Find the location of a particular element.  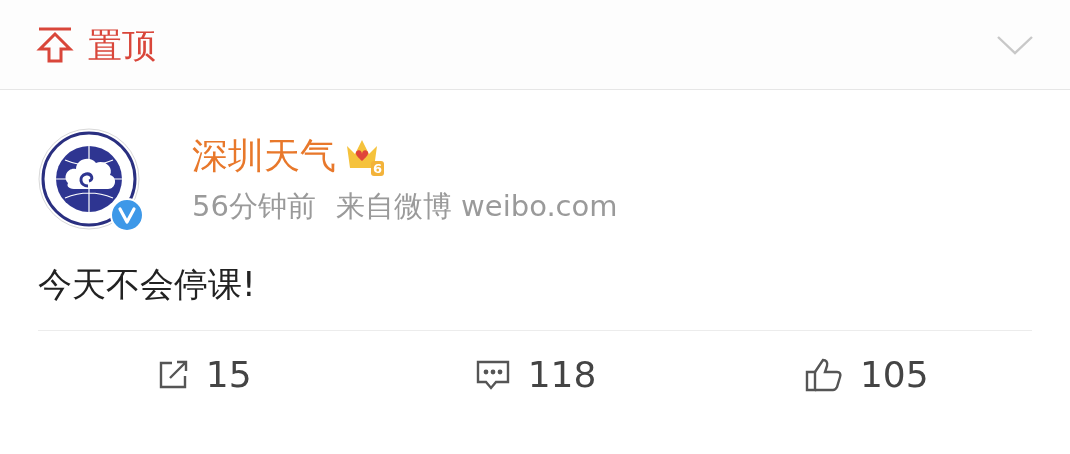

pin-up-arrow-icon is located at coordinates (55, 44).